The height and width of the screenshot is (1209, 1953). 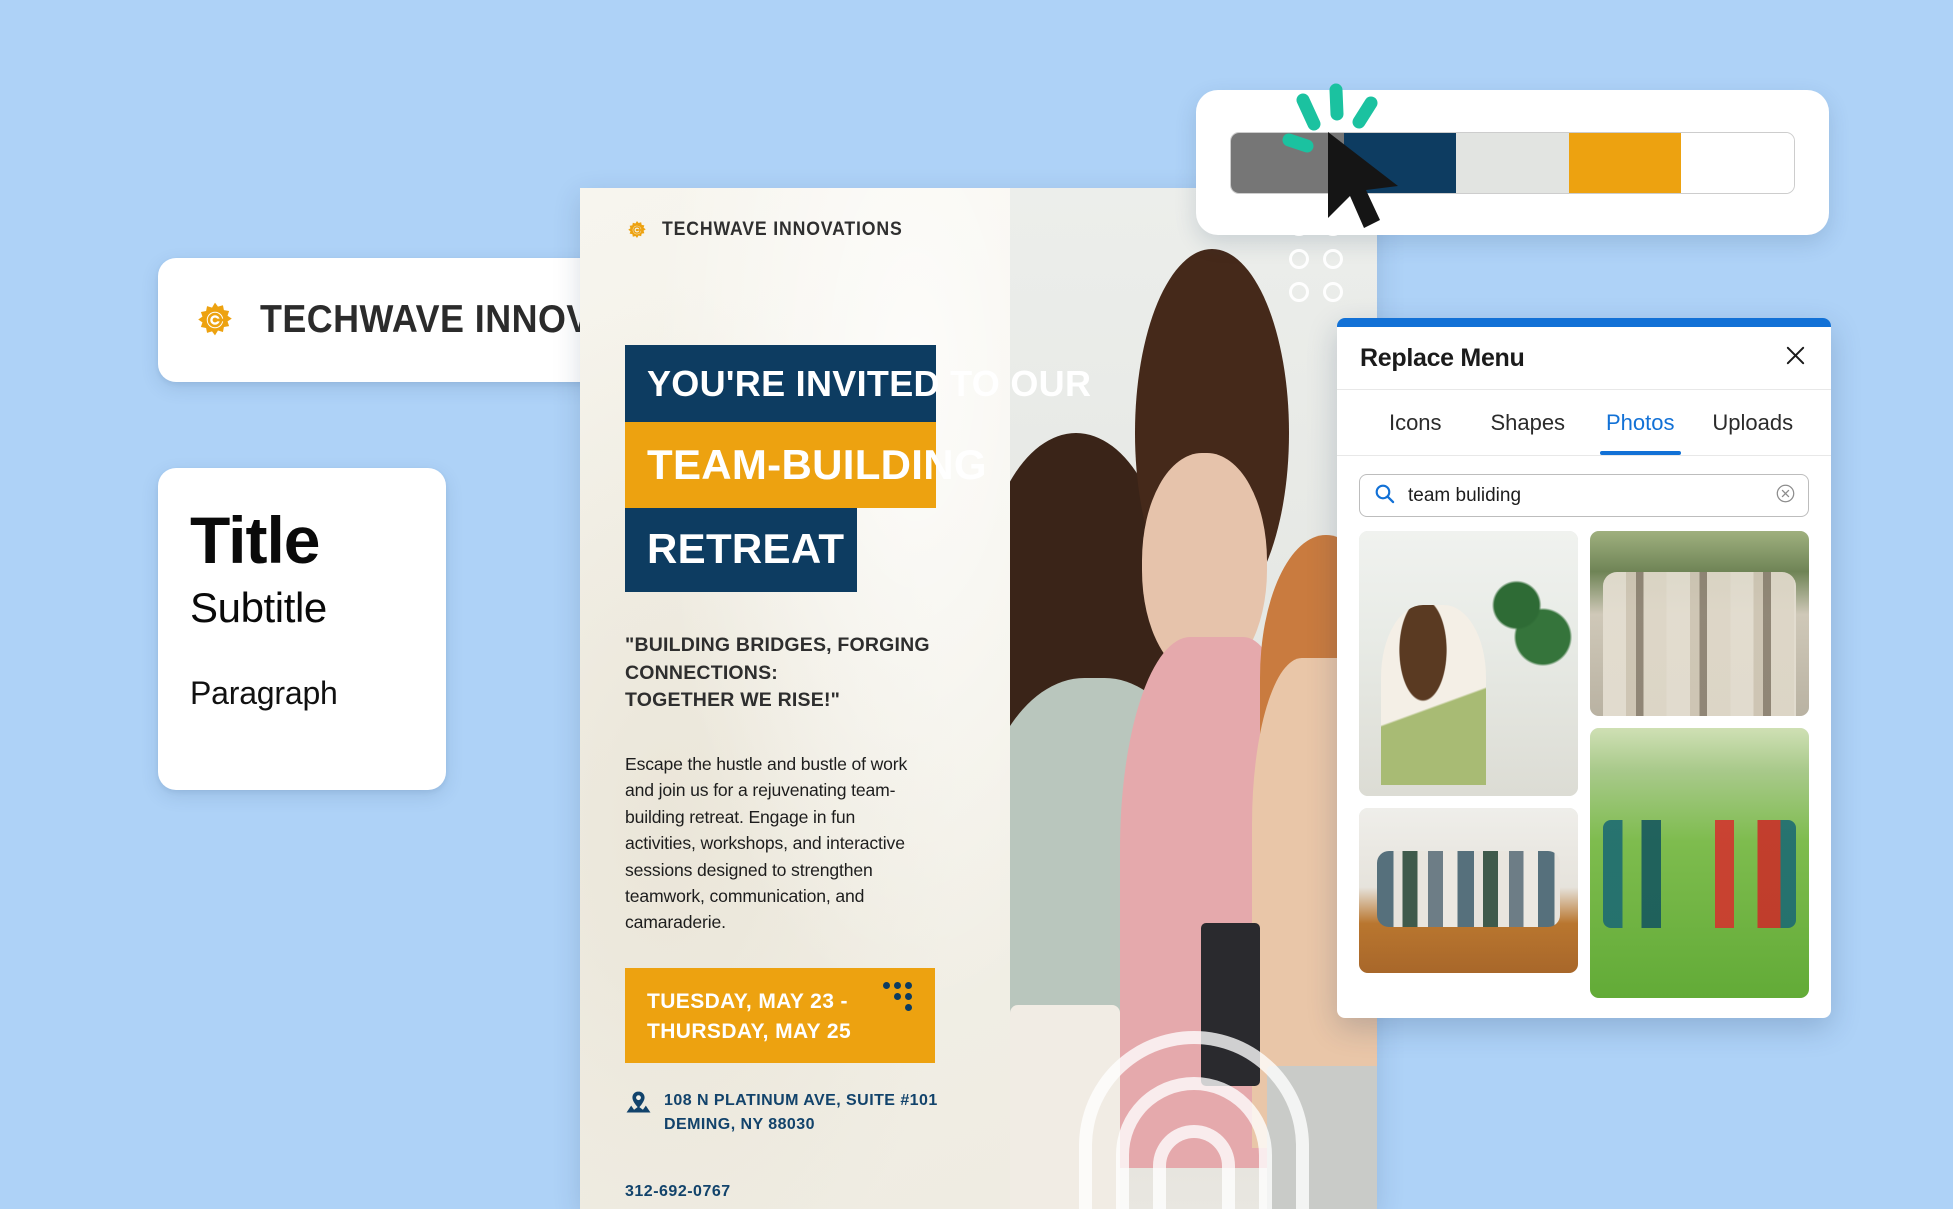 I want to click on flyer-address-line-2: DEMING, NY 88030, so click(x=739, y=1125).